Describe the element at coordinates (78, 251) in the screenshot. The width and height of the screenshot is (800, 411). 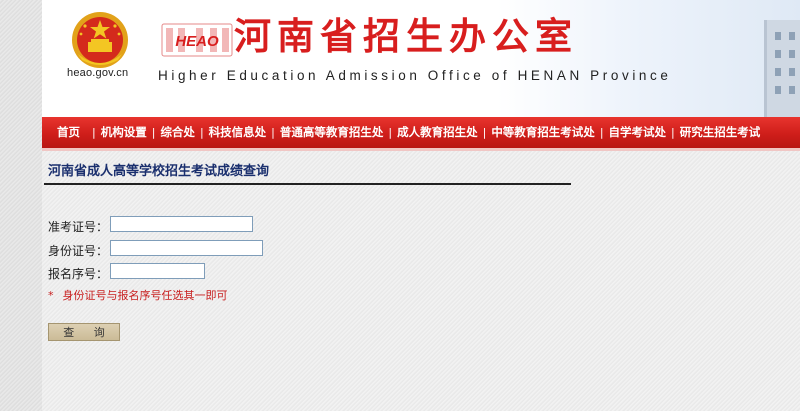
I see `id-number-label: 身份证号：` at that location.